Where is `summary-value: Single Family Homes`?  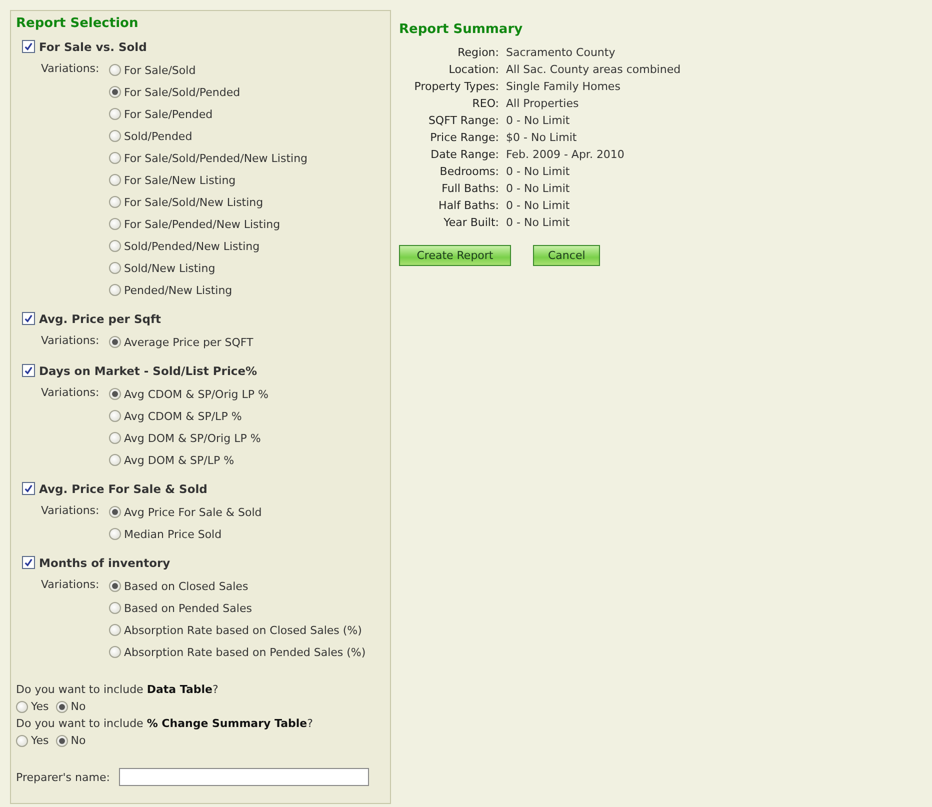
summary-value: Single Family Homes is located at coordinates (564, 87).